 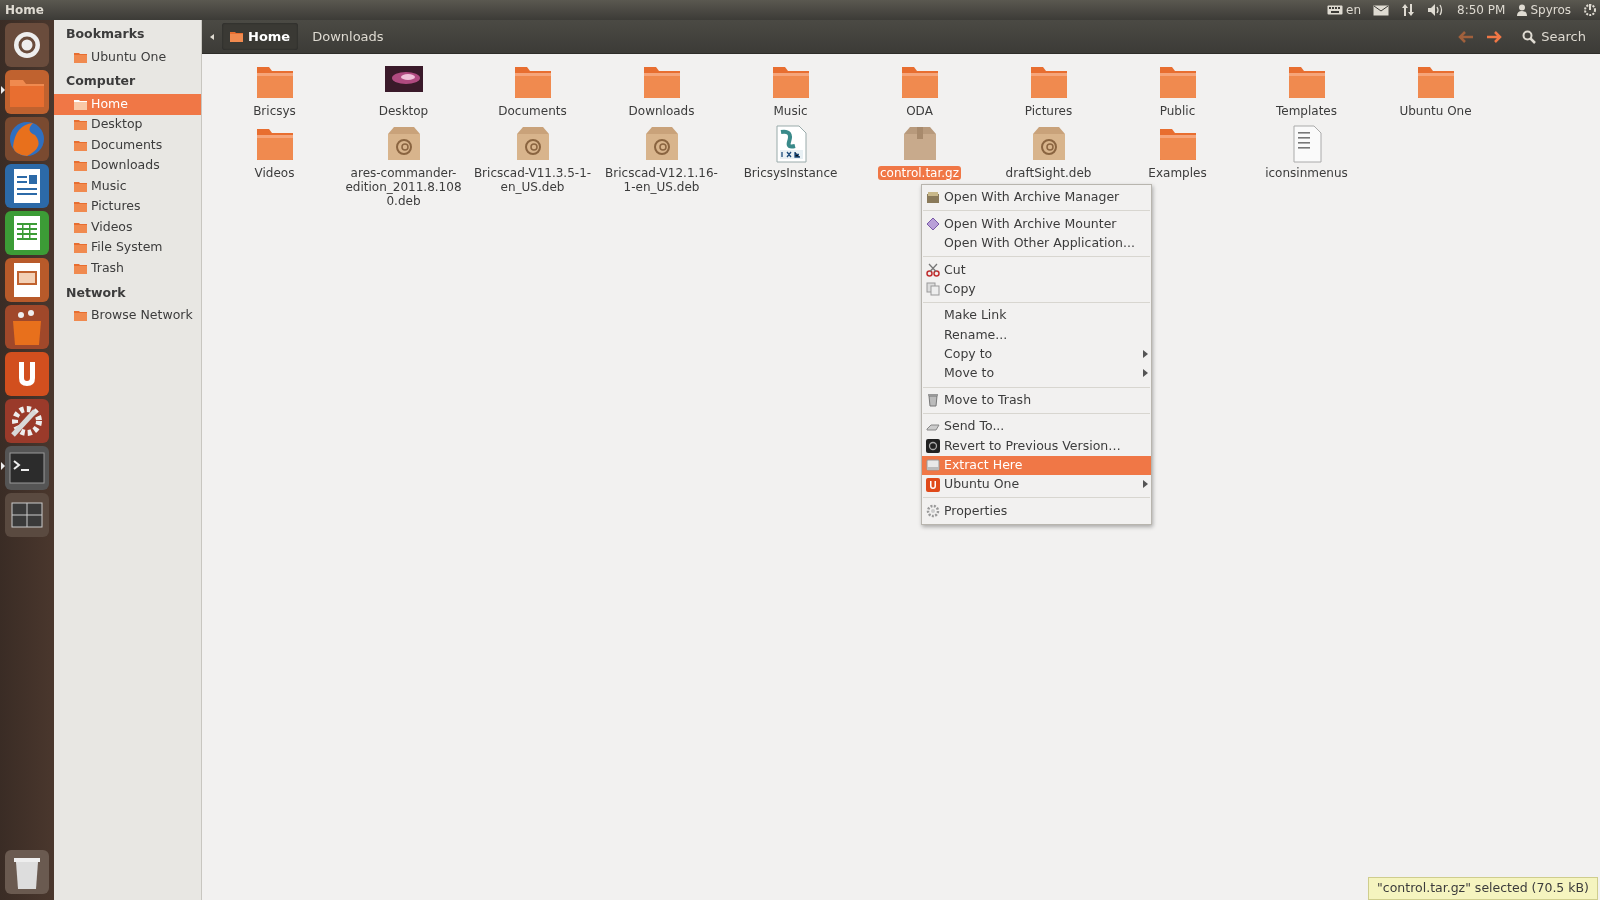 I want to click on diamond-icon, so click(x=933, y=224).